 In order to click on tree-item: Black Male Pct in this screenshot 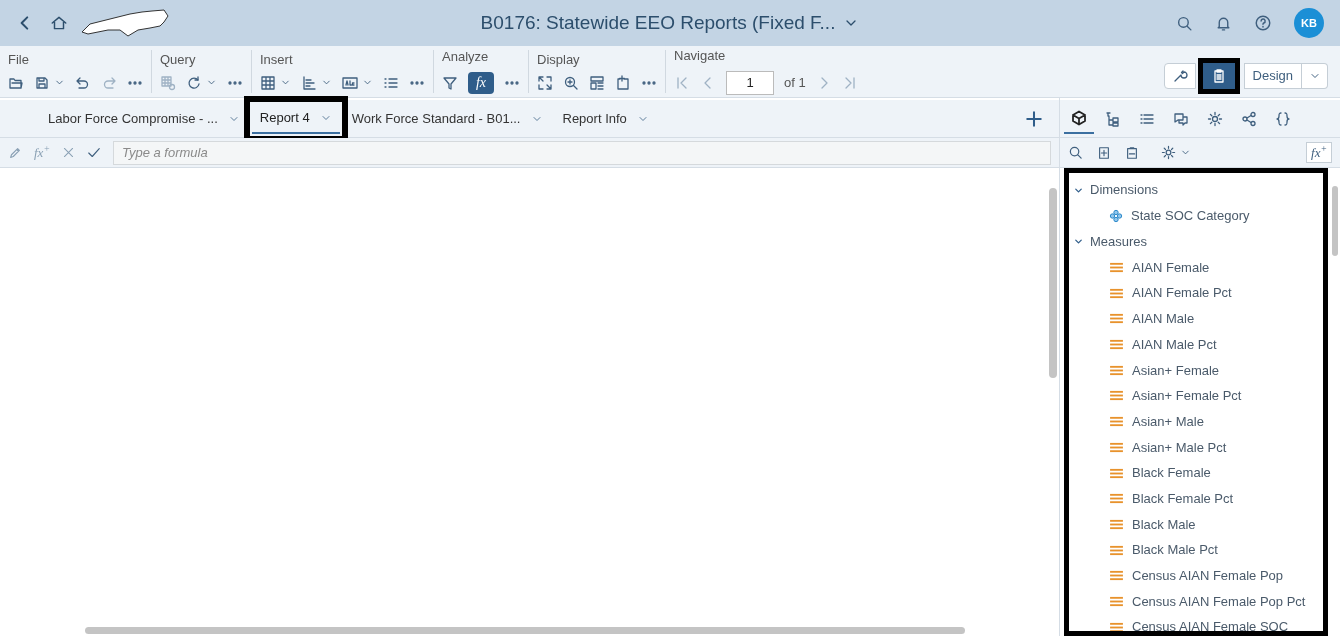, I will do `click(1196, 550)`.